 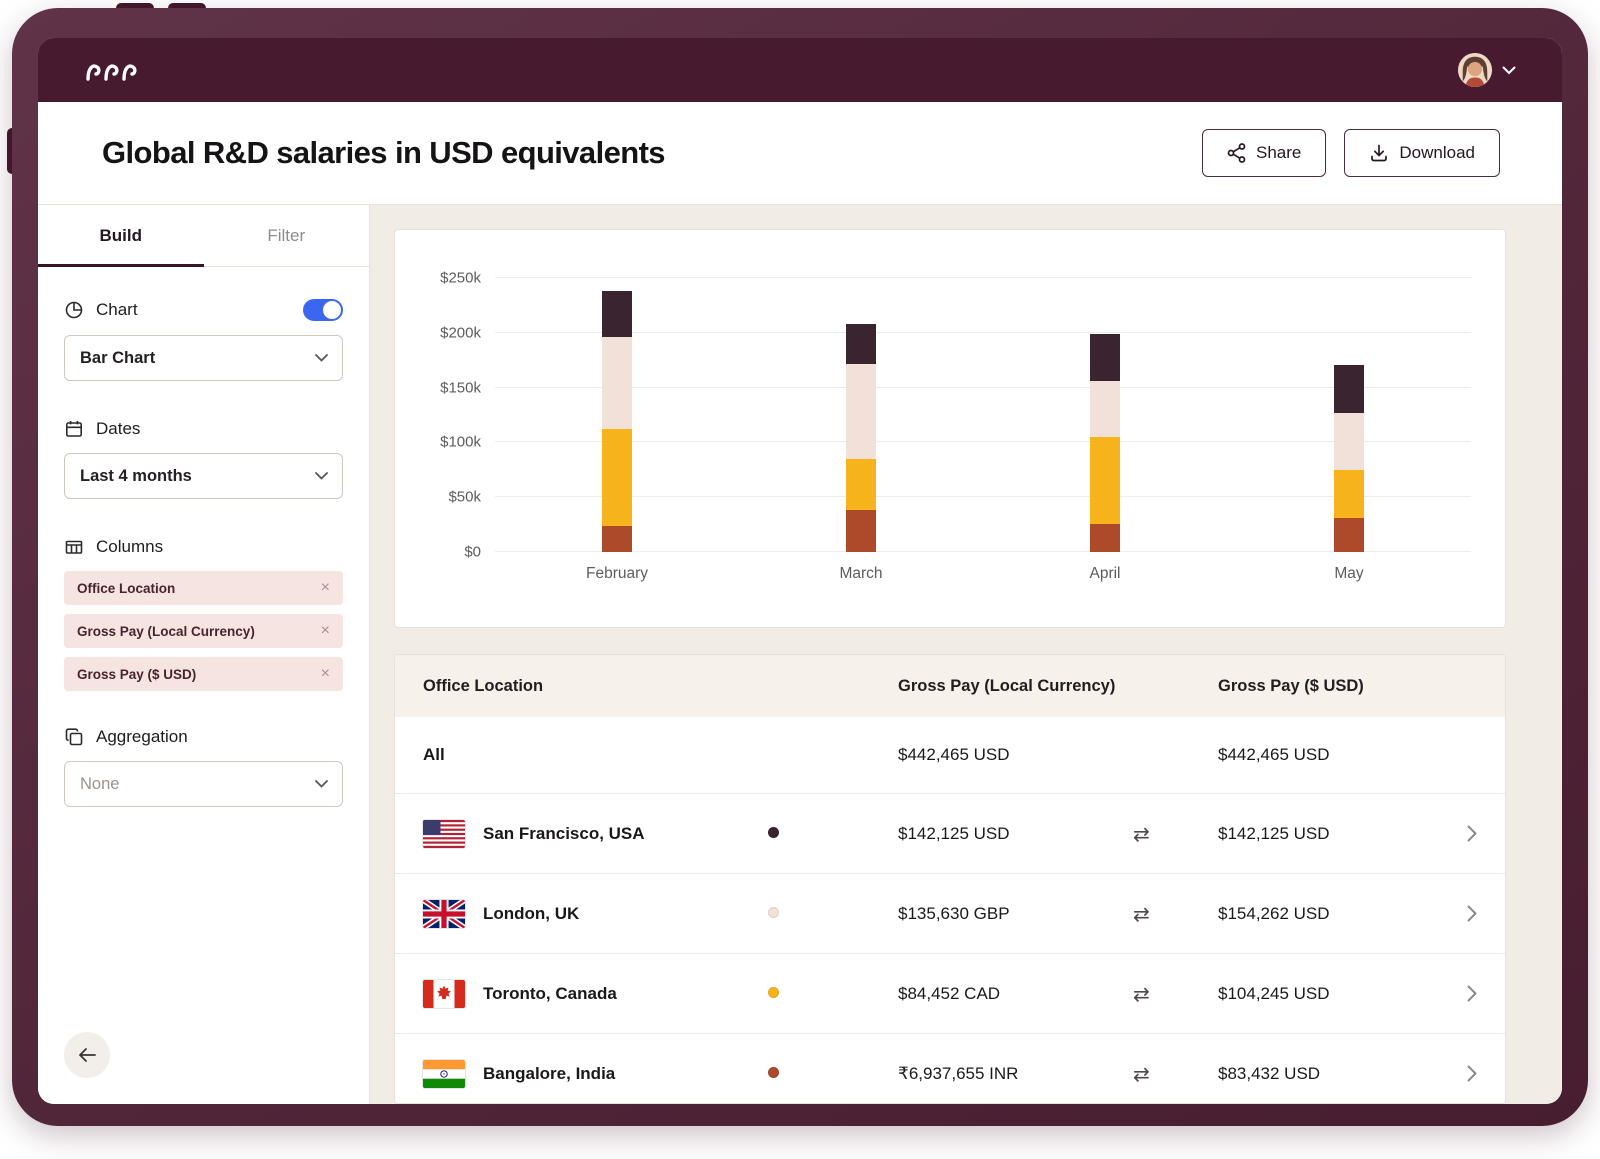 What do you see at coordinates (595, 1073) in the screenshot?
I see `office-location-cell: Bangalore, India` at bounding box center [595, 1073].